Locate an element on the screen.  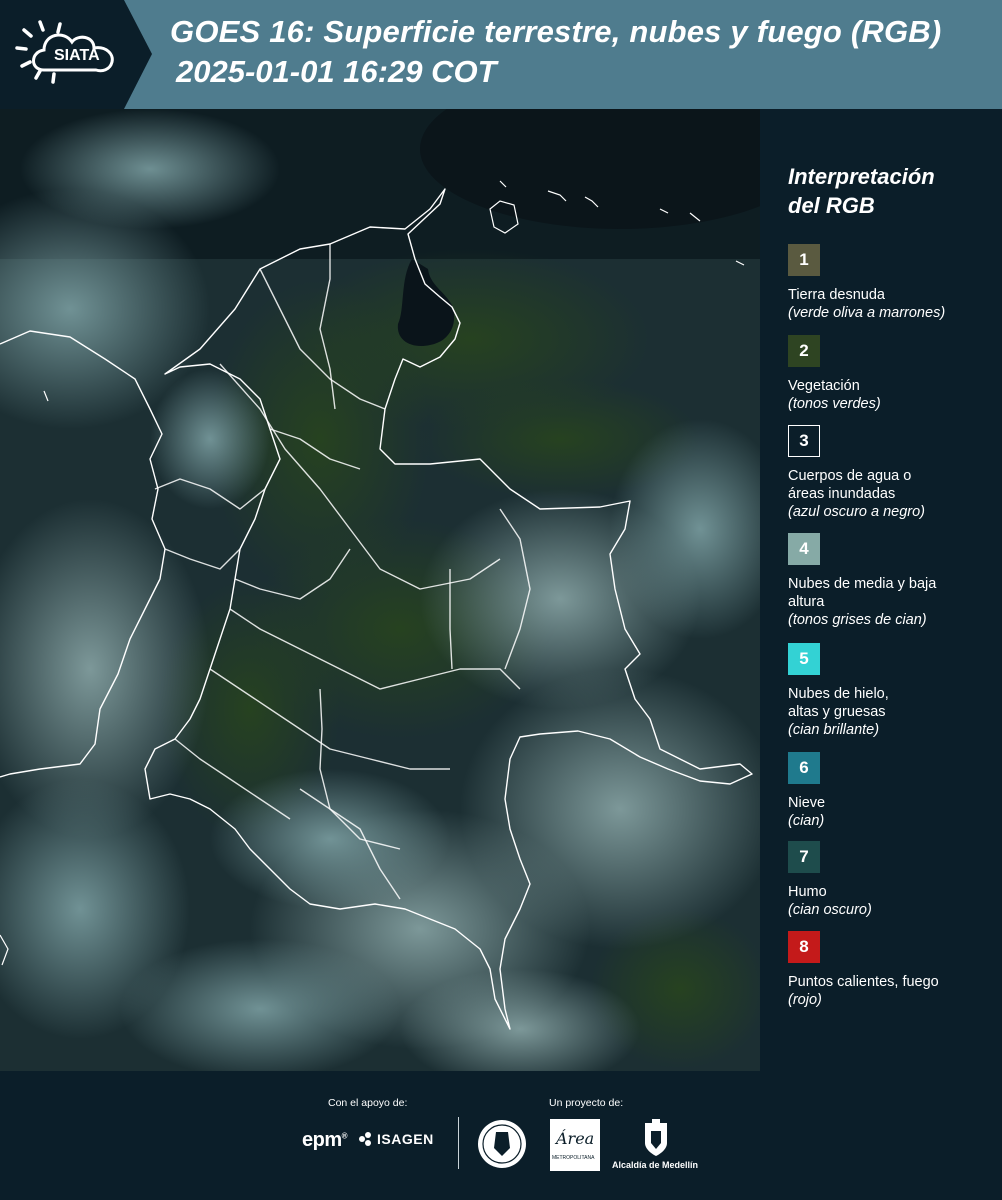
legend-item-label: Nieve is located at coordinates (807, 803).